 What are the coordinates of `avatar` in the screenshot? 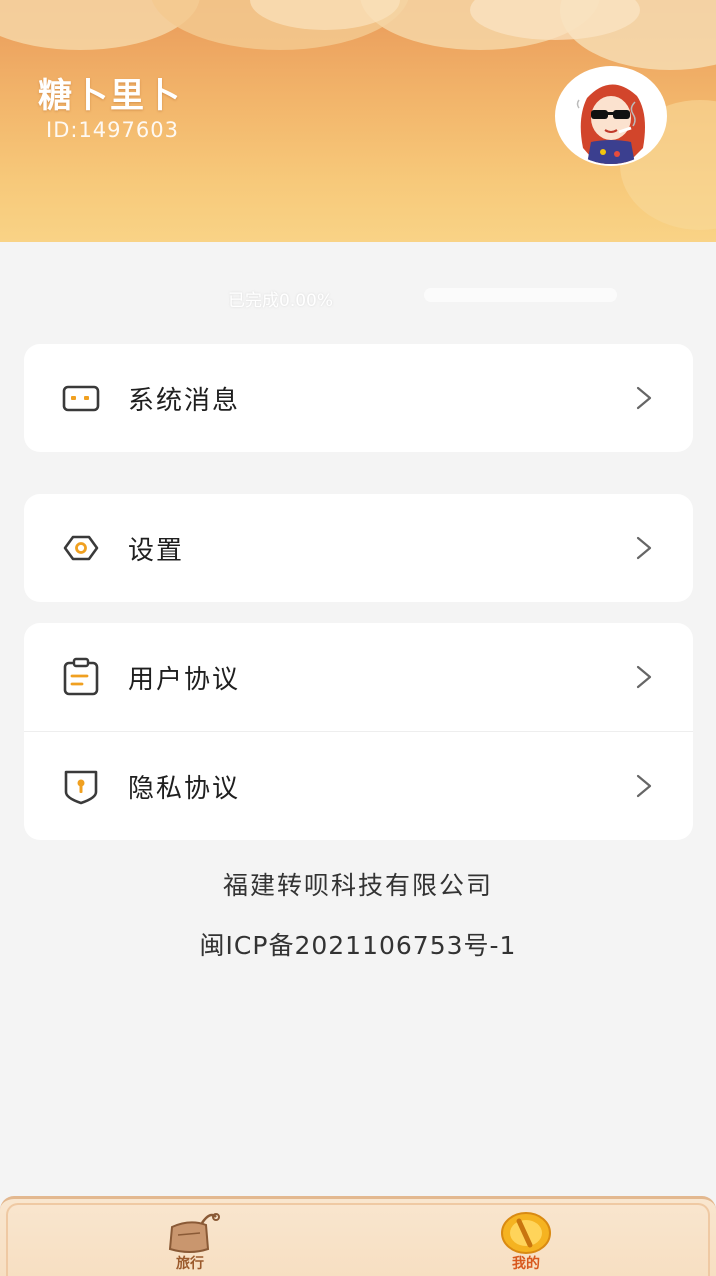 It's located at (611, 116).